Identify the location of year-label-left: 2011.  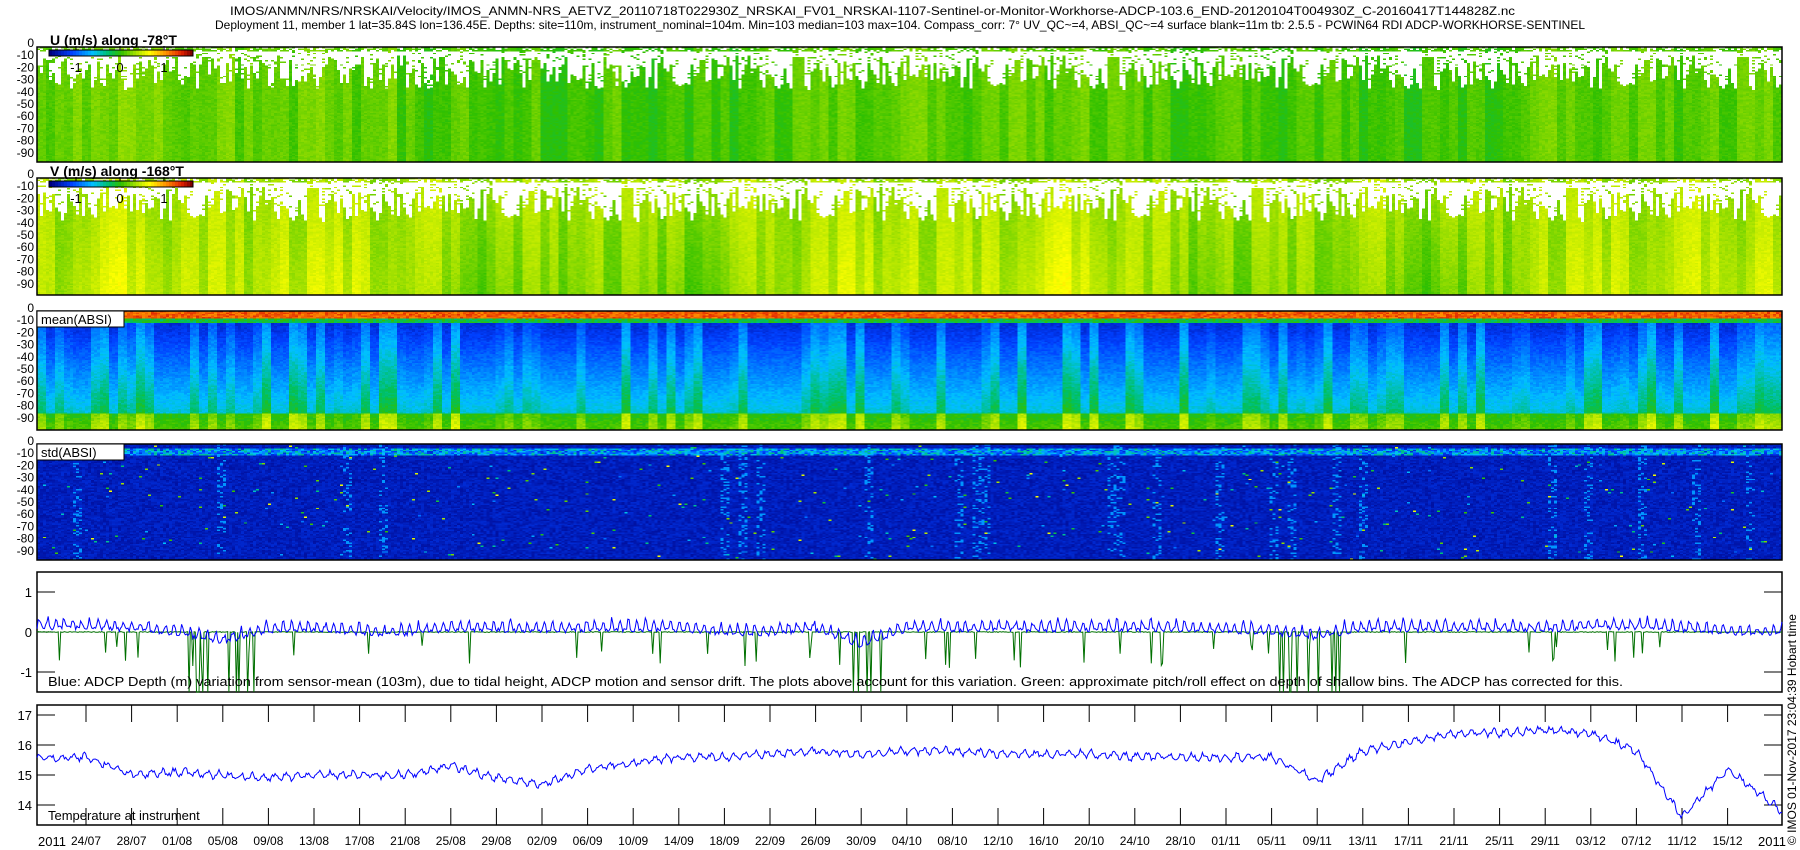
(52, 841).